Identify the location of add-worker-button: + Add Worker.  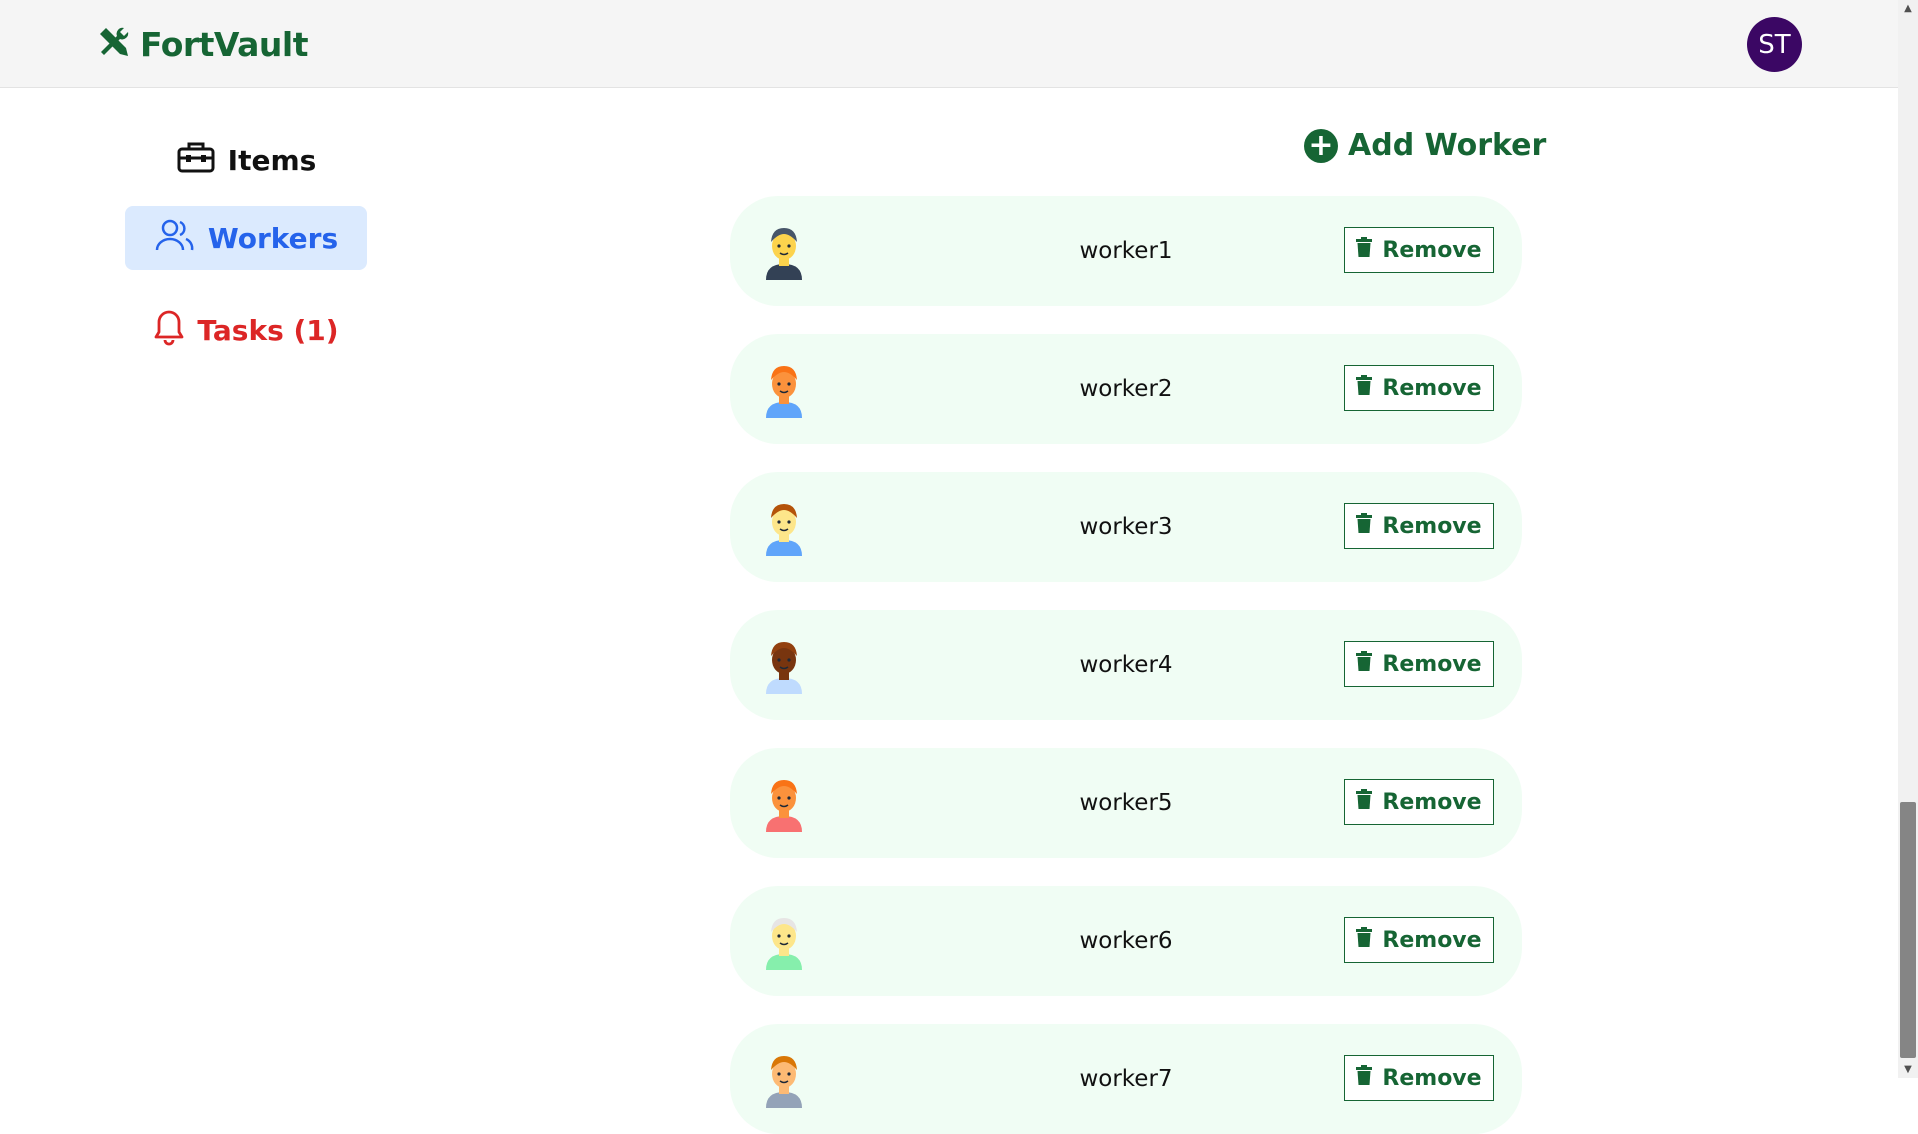
(1425, 145).